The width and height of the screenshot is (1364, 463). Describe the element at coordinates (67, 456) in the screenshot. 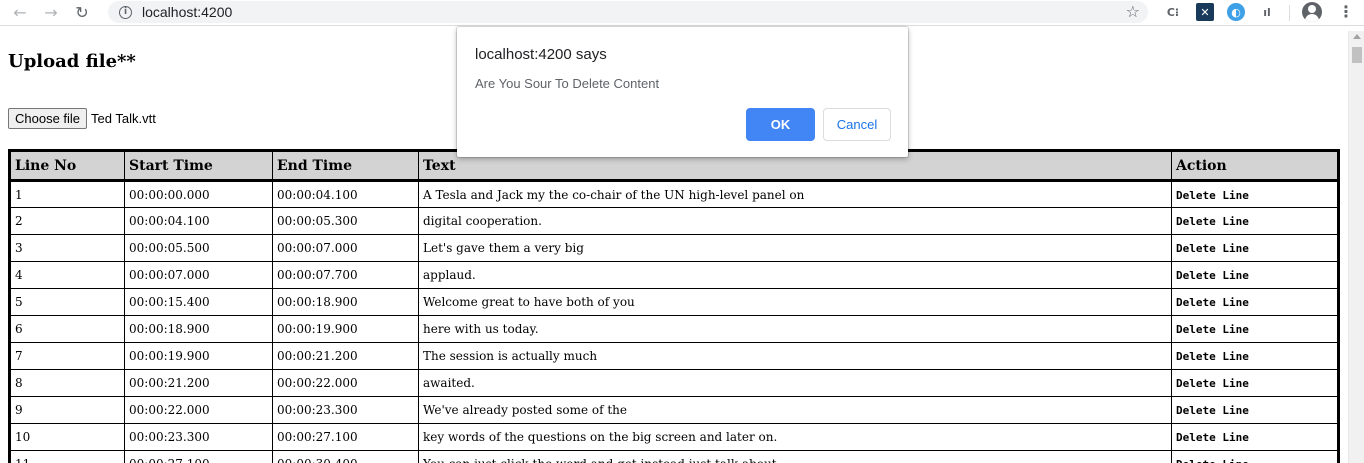

I see `cell-line-no: 11` at that location.